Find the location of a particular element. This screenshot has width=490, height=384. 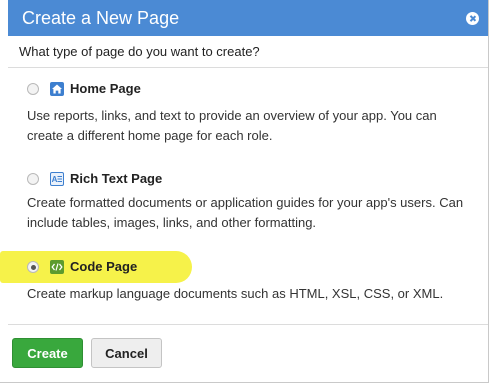

close-icon is located at coordinates (472, 18).